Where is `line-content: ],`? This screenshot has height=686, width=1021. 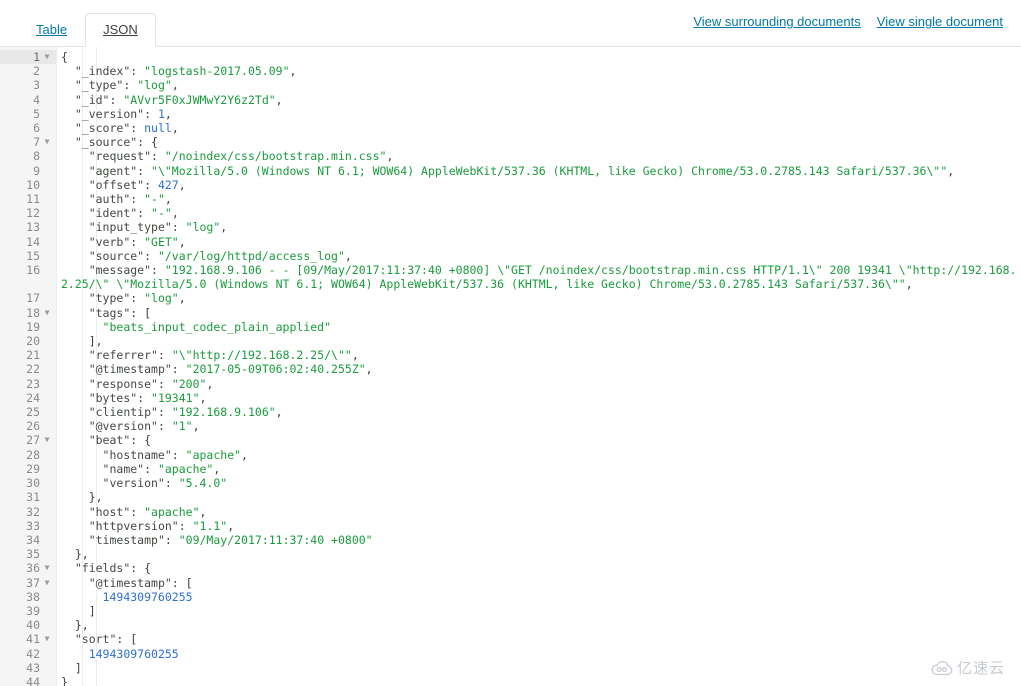 line-content: ], is located at coordinates (538, 341).